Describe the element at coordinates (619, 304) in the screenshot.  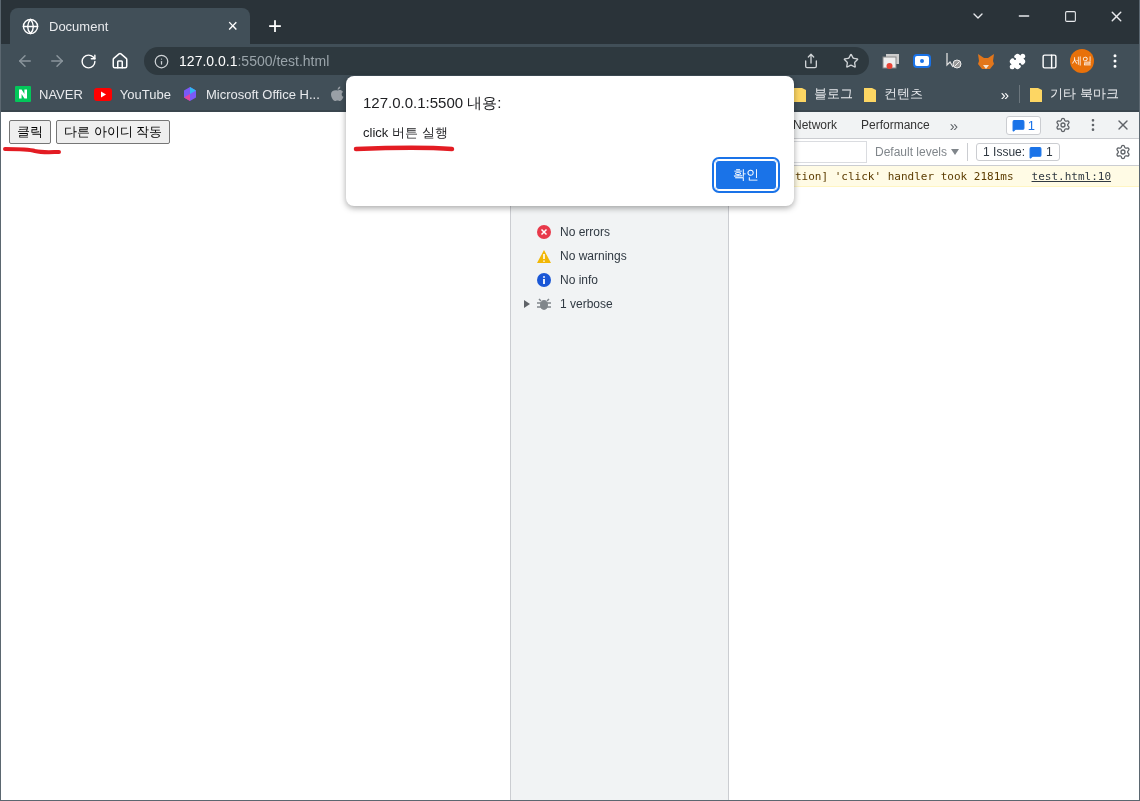
I see `sidebar-item: 1 verbose` at that location.